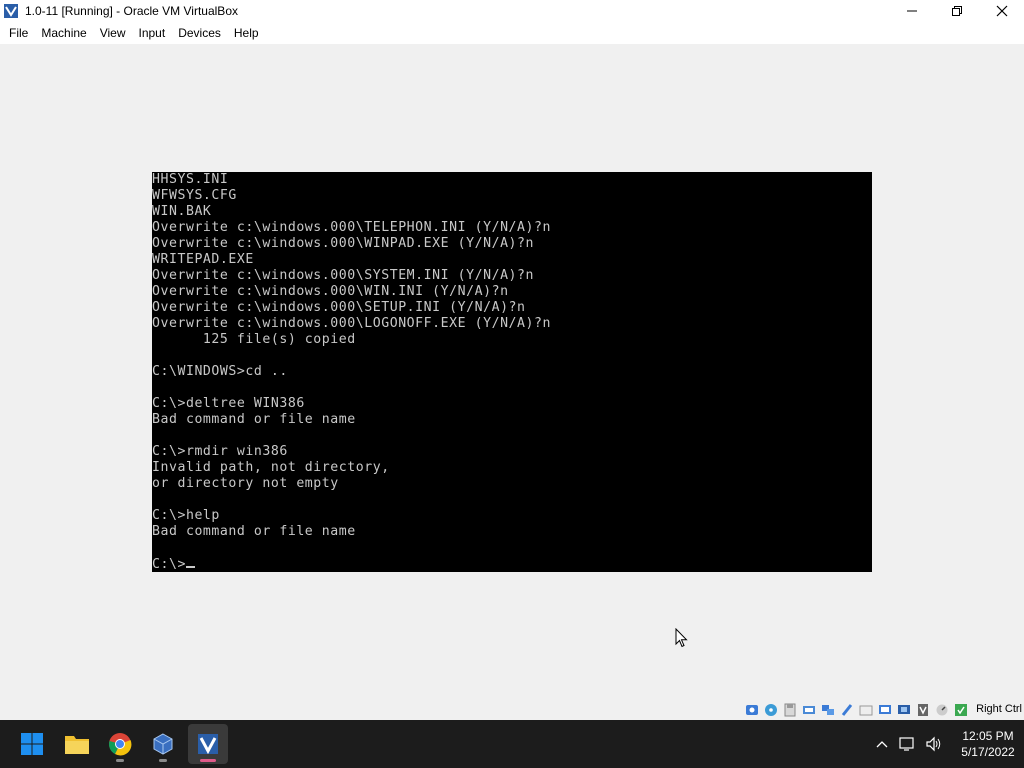 The height and width of the screenshot is (768, 1024). Describe the element at coordinates (190, 562) in the screenshot. I see `text-cursor` at that location.